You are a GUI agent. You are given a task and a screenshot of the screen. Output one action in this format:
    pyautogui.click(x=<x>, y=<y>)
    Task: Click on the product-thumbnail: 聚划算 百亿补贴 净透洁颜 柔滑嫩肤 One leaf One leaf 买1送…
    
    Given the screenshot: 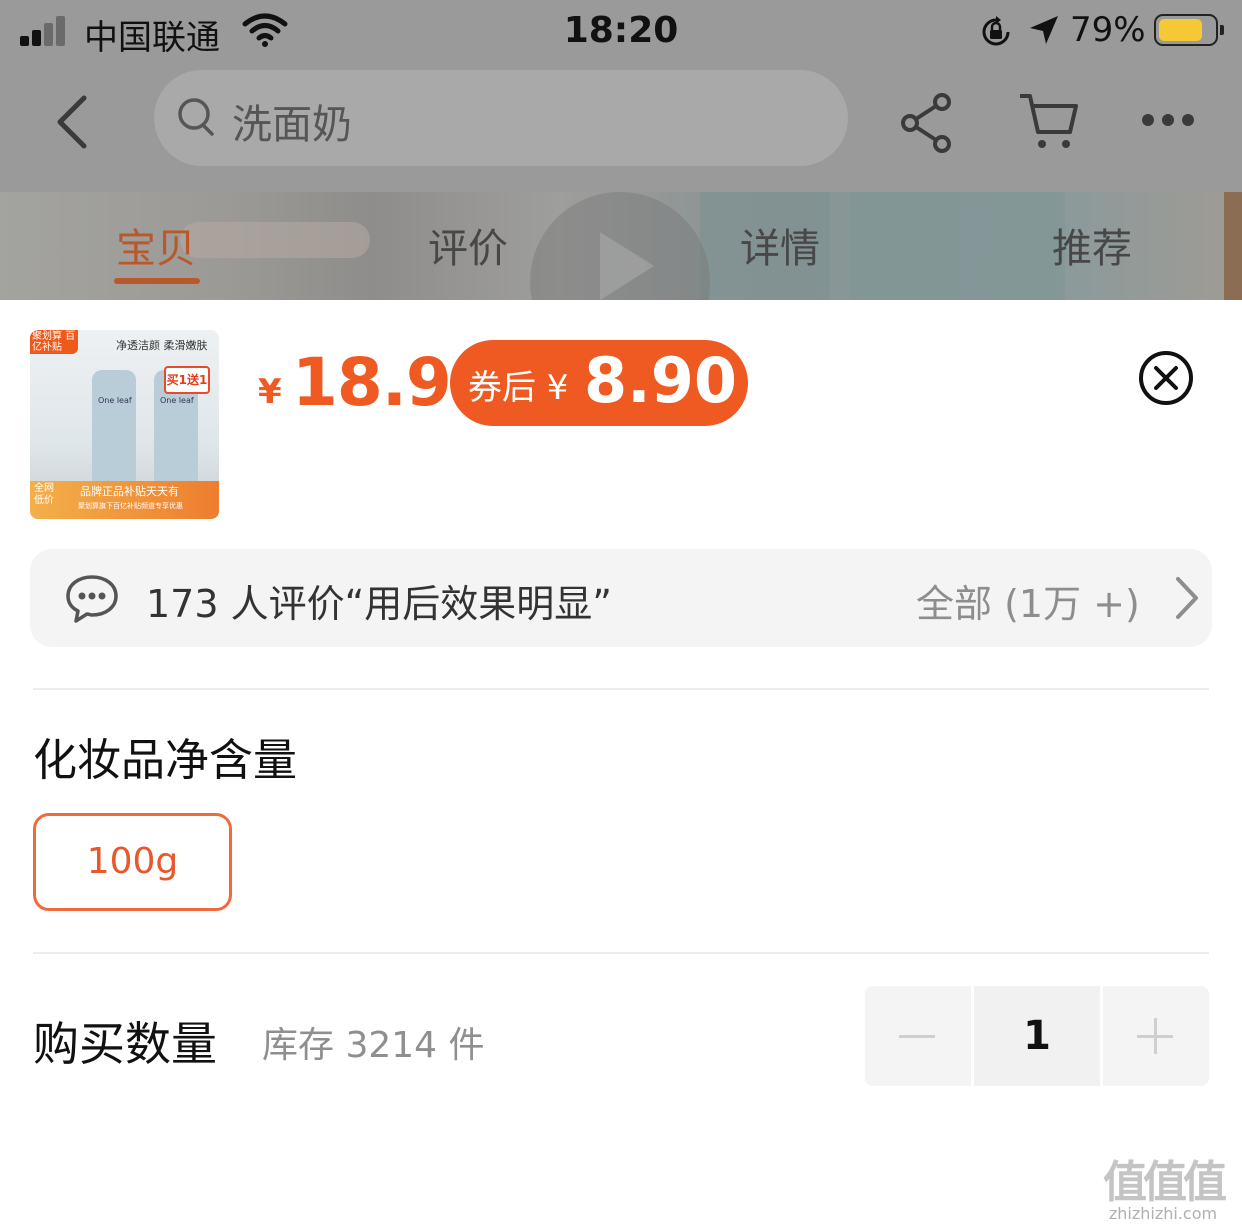 What is the action you would take?
    pyautogui.click(x=124, y=424)
    